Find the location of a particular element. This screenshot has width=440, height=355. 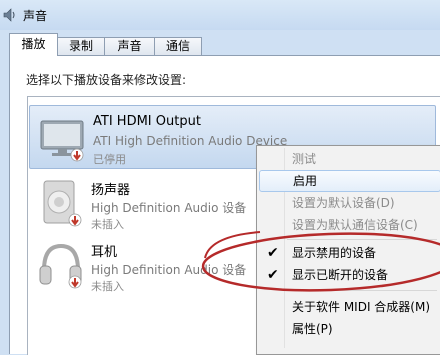

menu-item-set-default: 设置为默认设备(D) is located at coordinates (349, 203).